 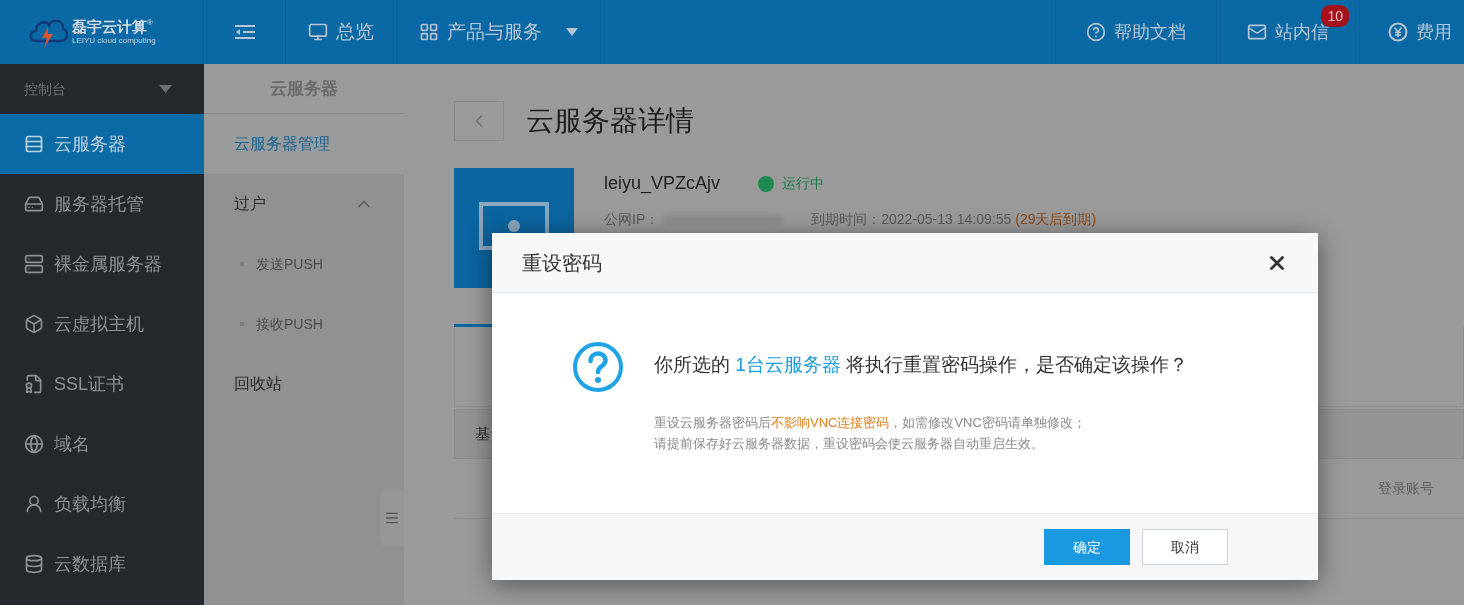 I want to click on logo-subtitle: LEIYU cloud computing, so click(x=114, y=41).